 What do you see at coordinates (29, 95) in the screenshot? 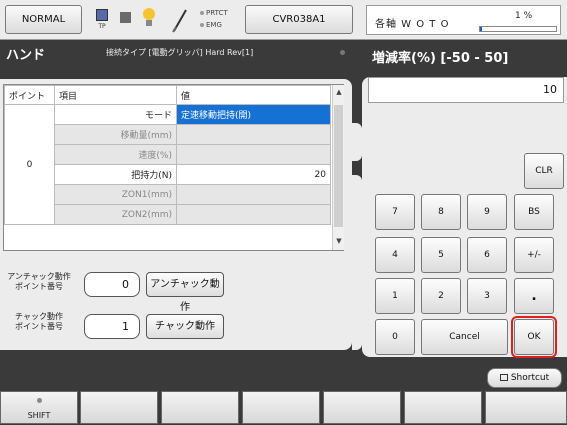
I see `header-point: ポイント` at bounding box center [29, 95].